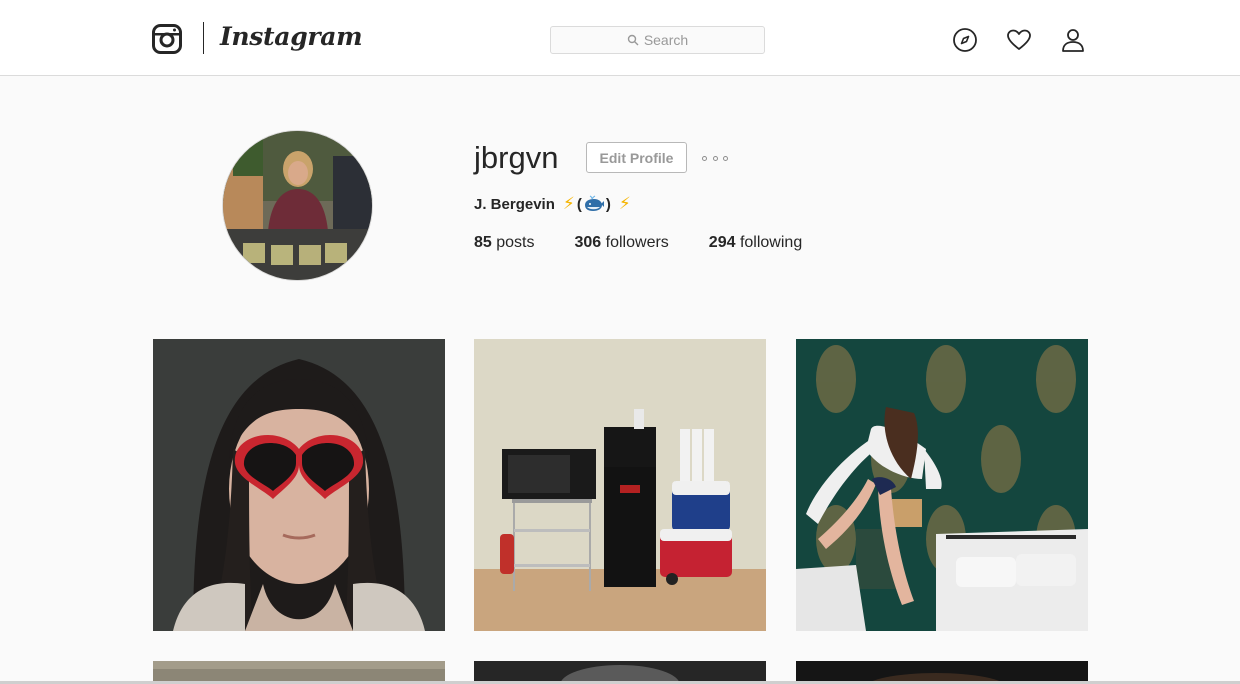 This screenshot has height=684, width=1240. Describe the element at coordinates (516, 157) in the screenshot. I see `profile-username: jbrgvn` at that location.